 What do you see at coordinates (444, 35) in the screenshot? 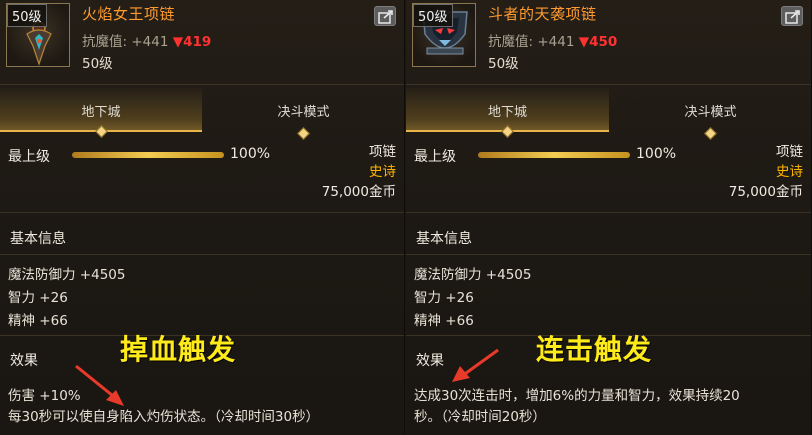
I see `fighter-necklace-icon: 50级` at bounding box center [444, 35].